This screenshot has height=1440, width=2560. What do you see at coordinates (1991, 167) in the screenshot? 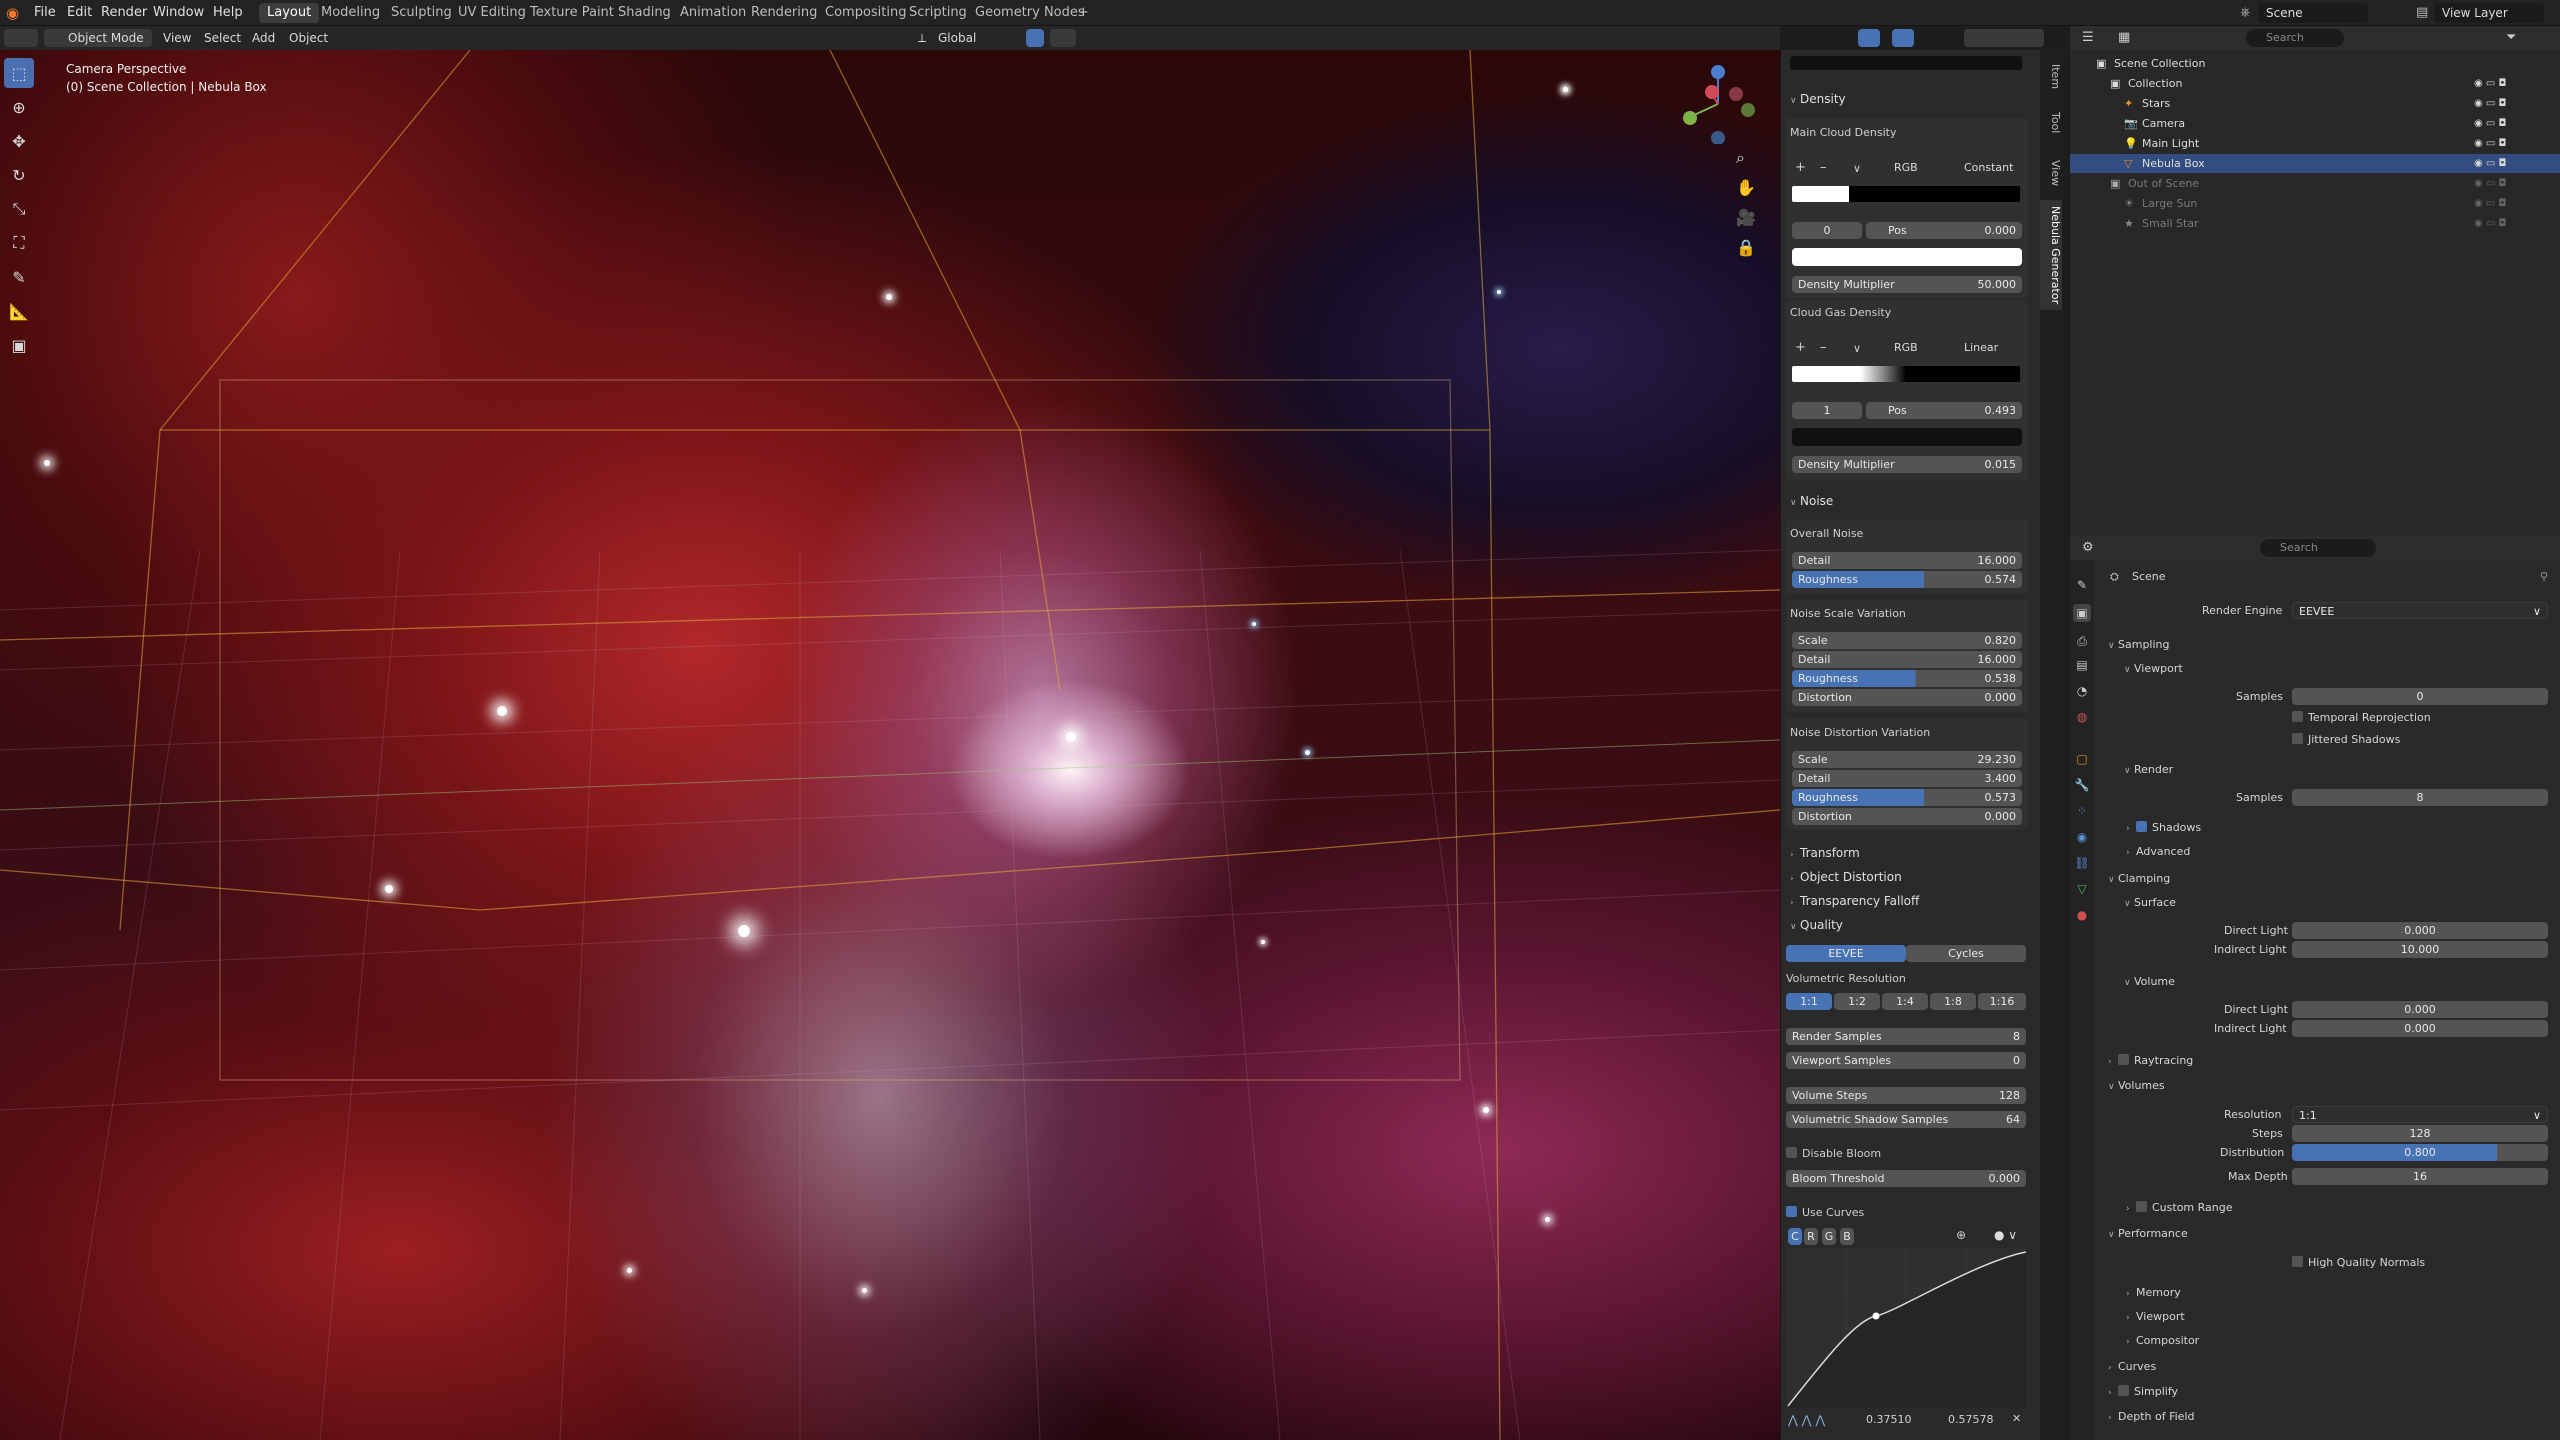
I see `main-interp: Constant` at bounding box center [1991, 167].